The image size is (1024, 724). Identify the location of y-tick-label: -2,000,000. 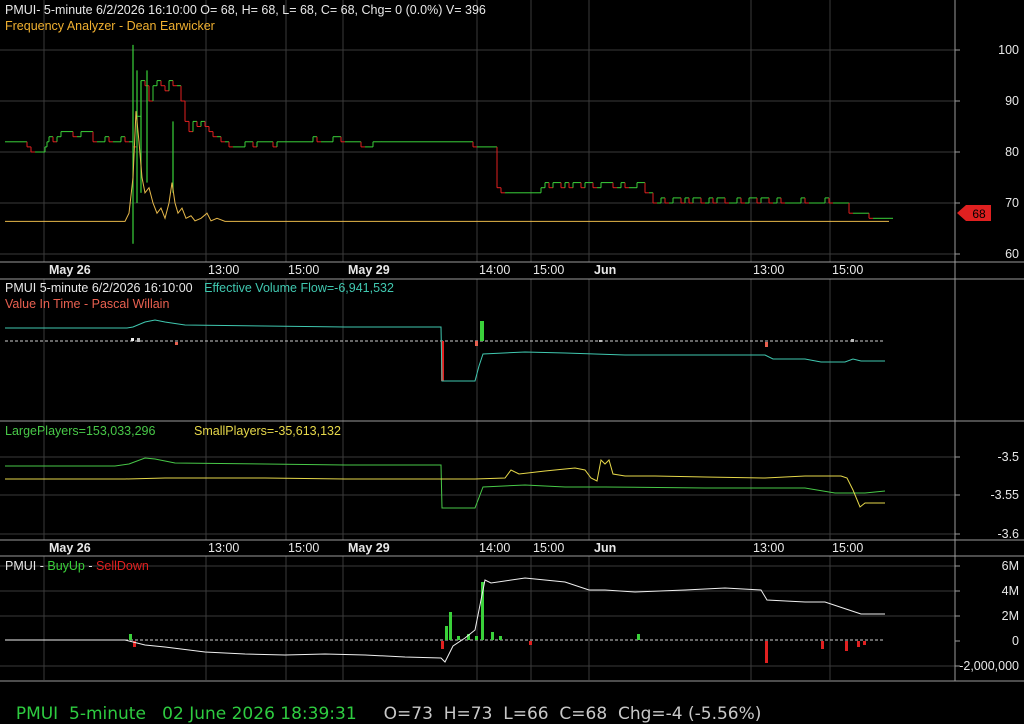
(989, 666).